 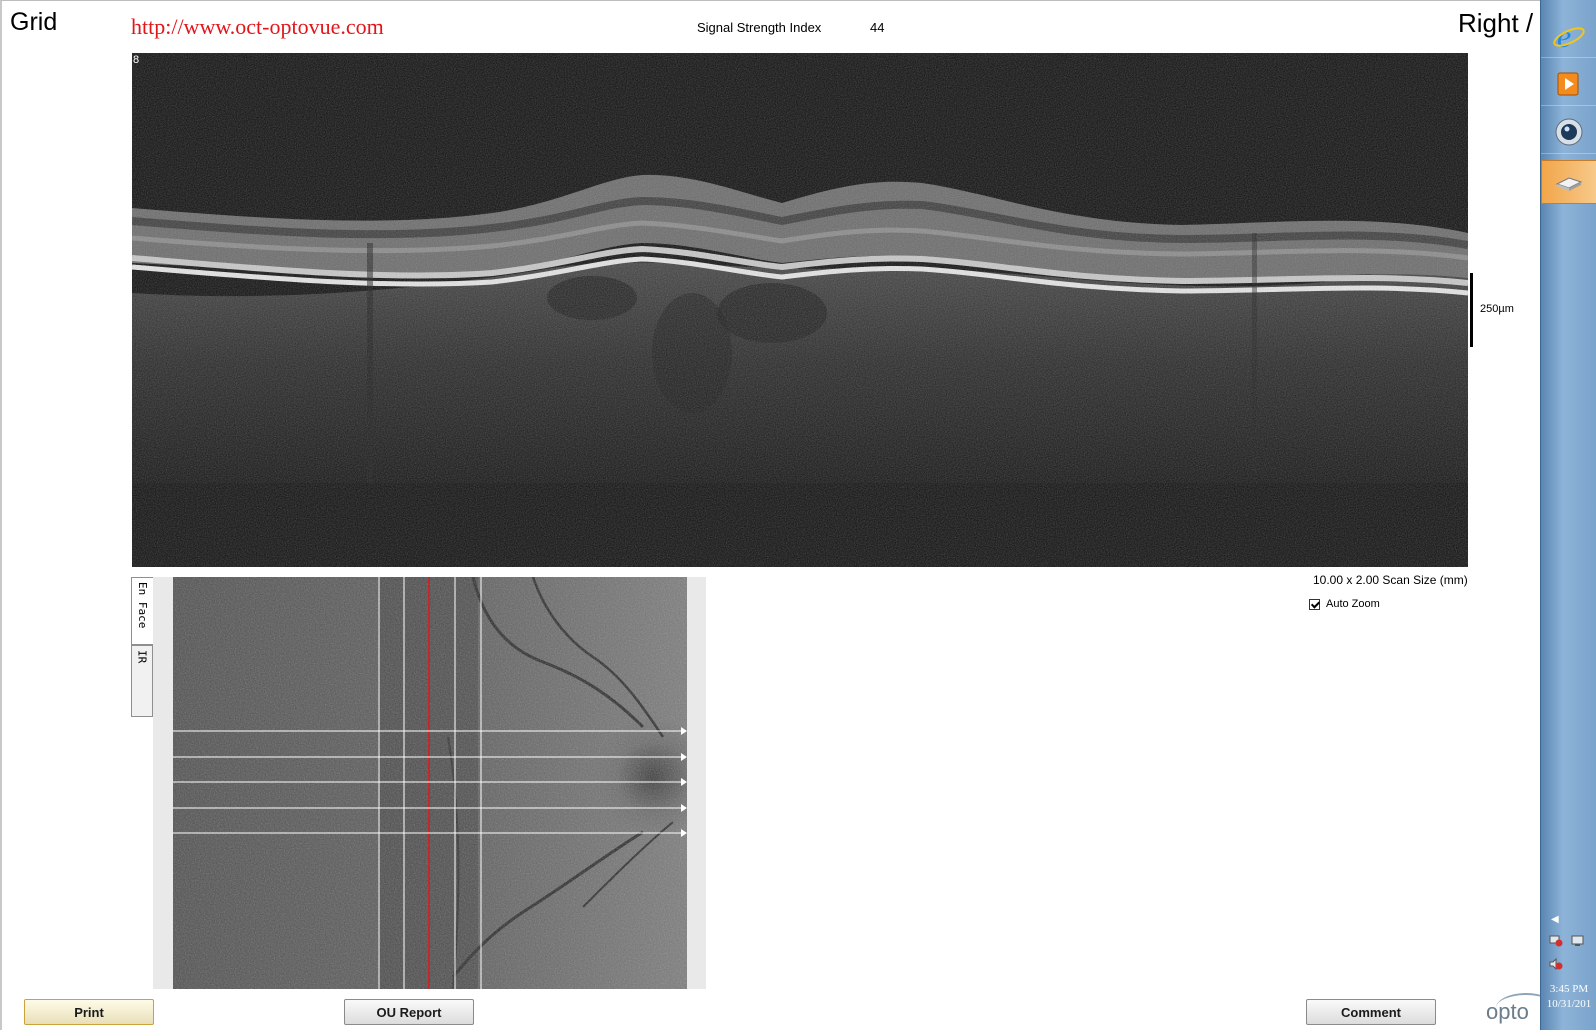 I want to click on signal-strength-value: 44, so click(x=877, y=27).